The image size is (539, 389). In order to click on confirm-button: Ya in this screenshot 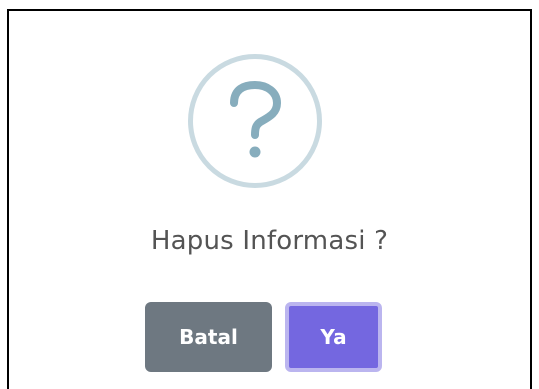, I will do `click(333, 337)`.